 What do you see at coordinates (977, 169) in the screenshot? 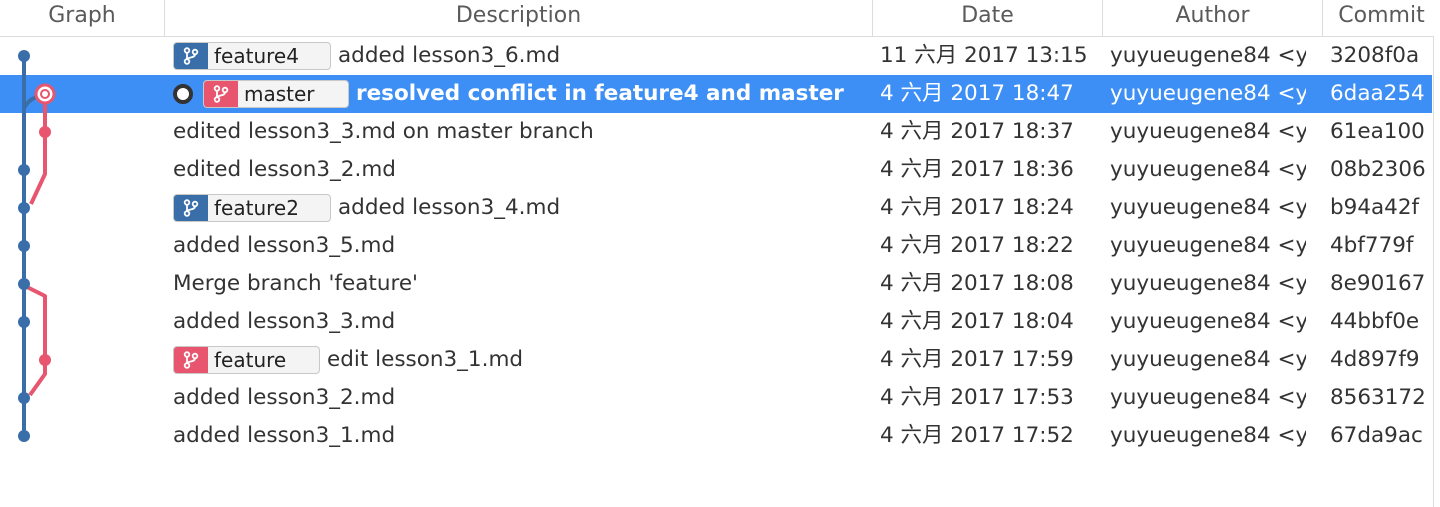
I see `commit-date: 4 六月 2017 18:36` at bounding box center [977, 169].